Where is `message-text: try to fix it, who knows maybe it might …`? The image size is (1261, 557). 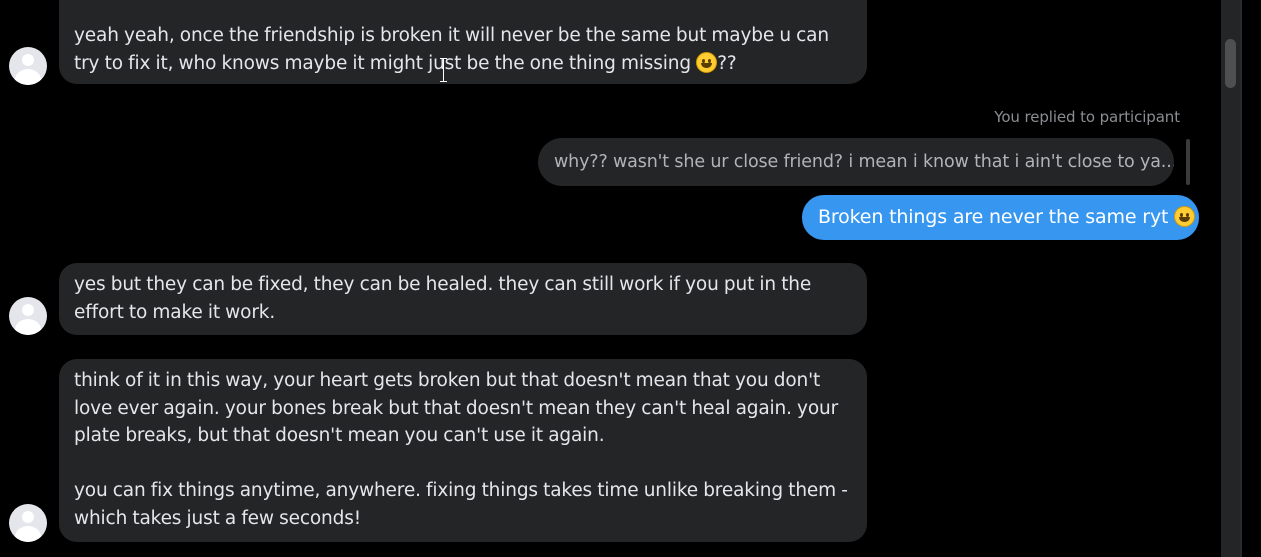
message-text: try to fix it, who knows maybe it might … is located at coordinates (385, 63).